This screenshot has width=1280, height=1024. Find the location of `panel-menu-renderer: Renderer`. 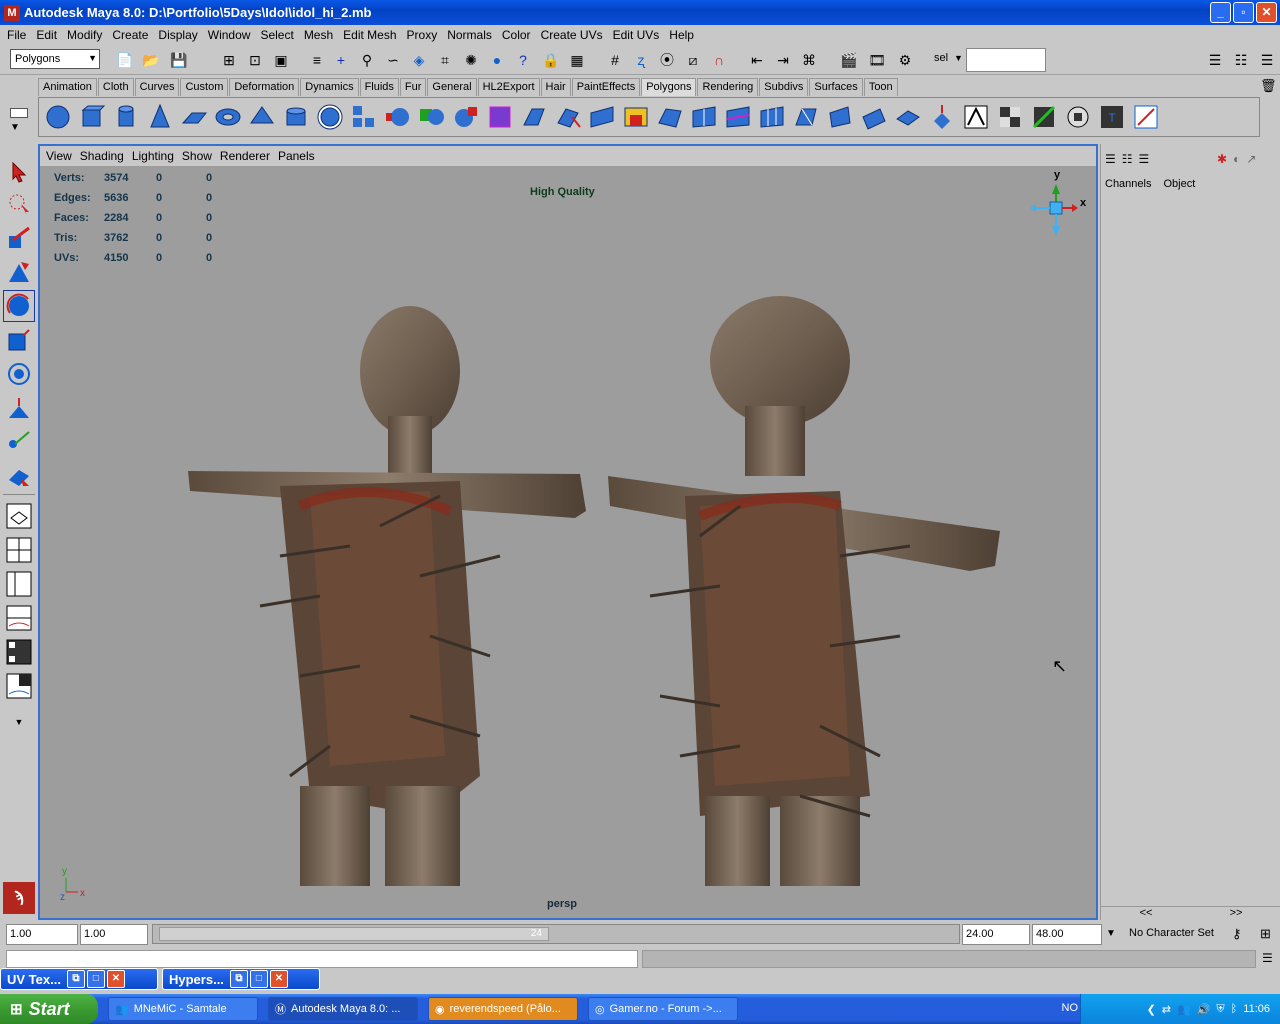

panel-menu-renderer: Renderer is located at coordinates (245, 156).